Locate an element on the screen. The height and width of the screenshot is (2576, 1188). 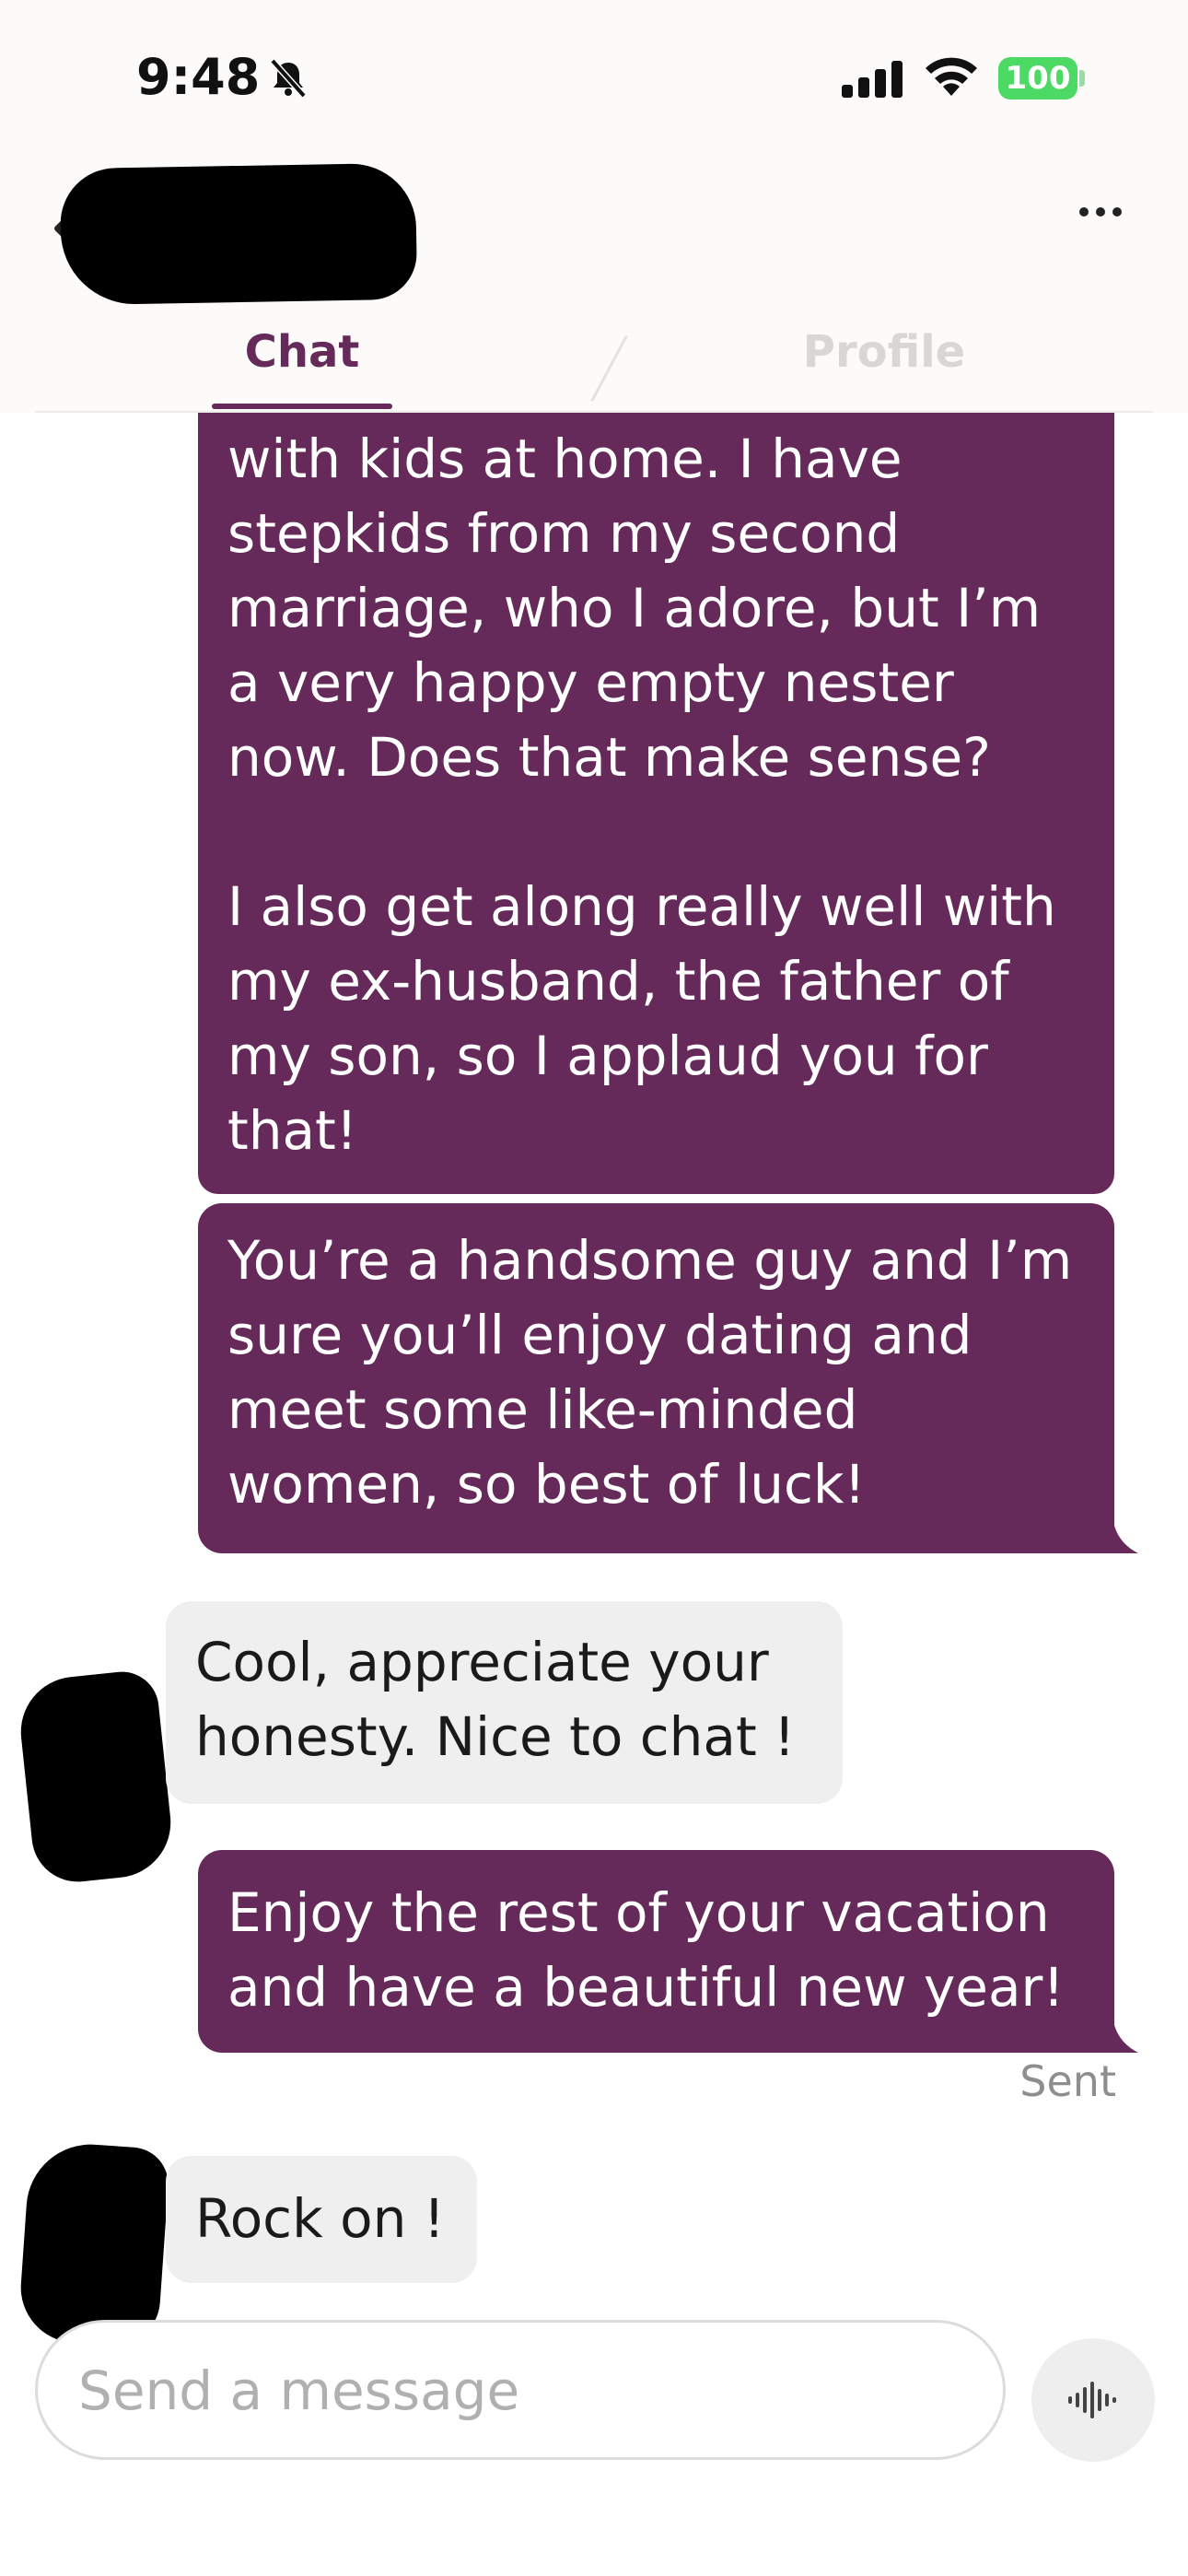
redacted-match-name is located at coordinates (239, 234).